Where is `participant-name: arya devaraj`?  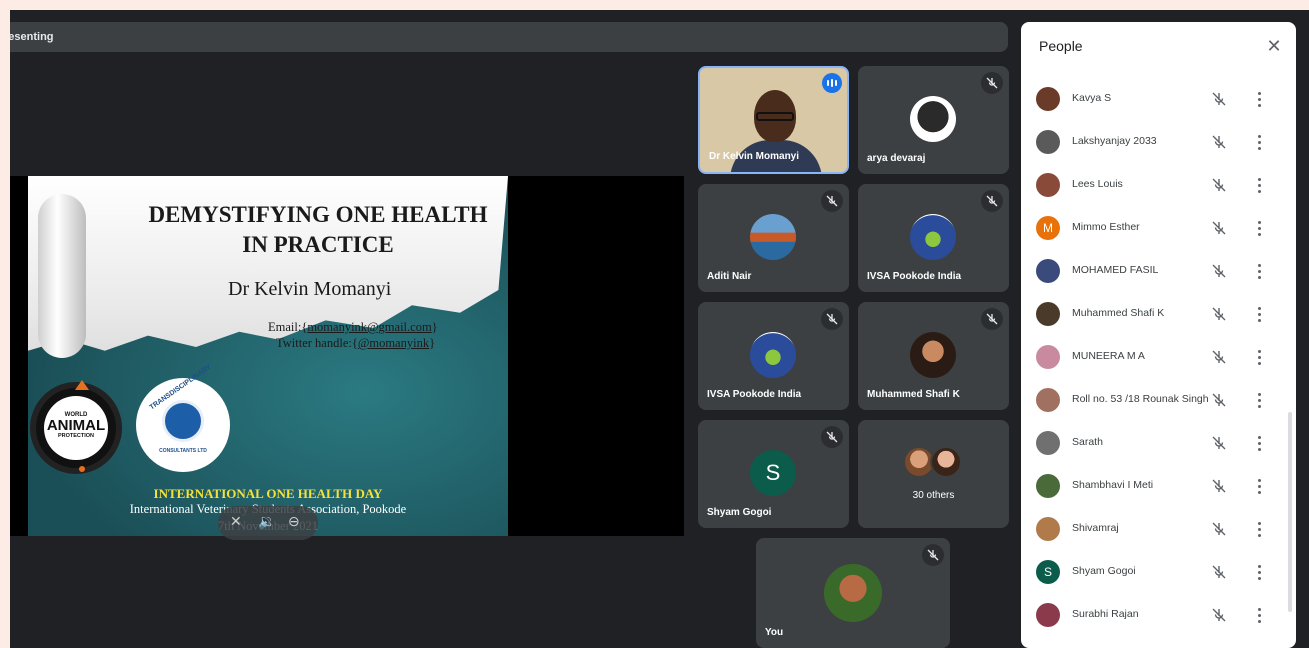 participant-name: arya devaraj is located at coordinates (896, 158).